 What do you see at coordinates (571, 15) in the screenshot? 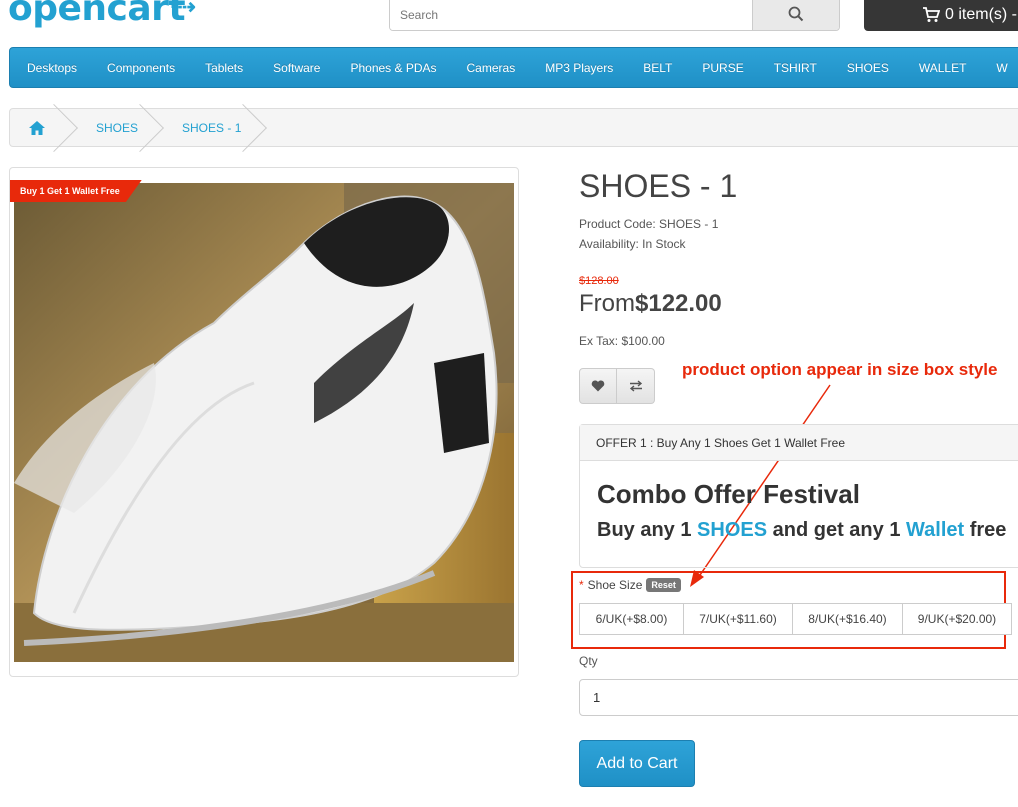
I see `search-input` at bounding box center [571, 15].